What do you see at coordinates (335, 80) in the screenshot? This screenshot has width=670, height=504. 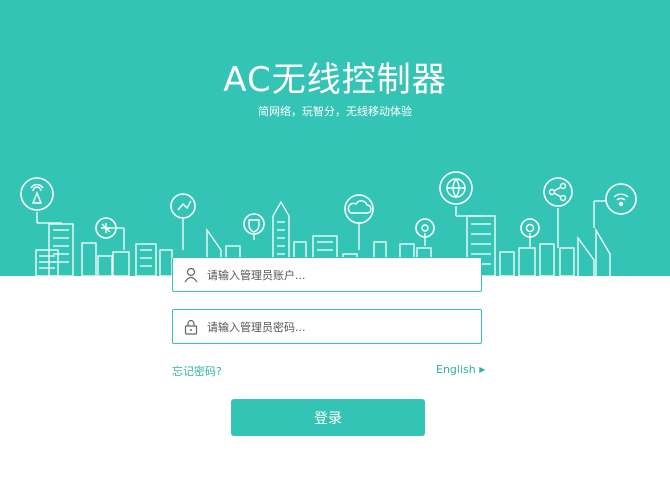 I see `page-title: AC无线控制器` at bounding box center [335, 80].